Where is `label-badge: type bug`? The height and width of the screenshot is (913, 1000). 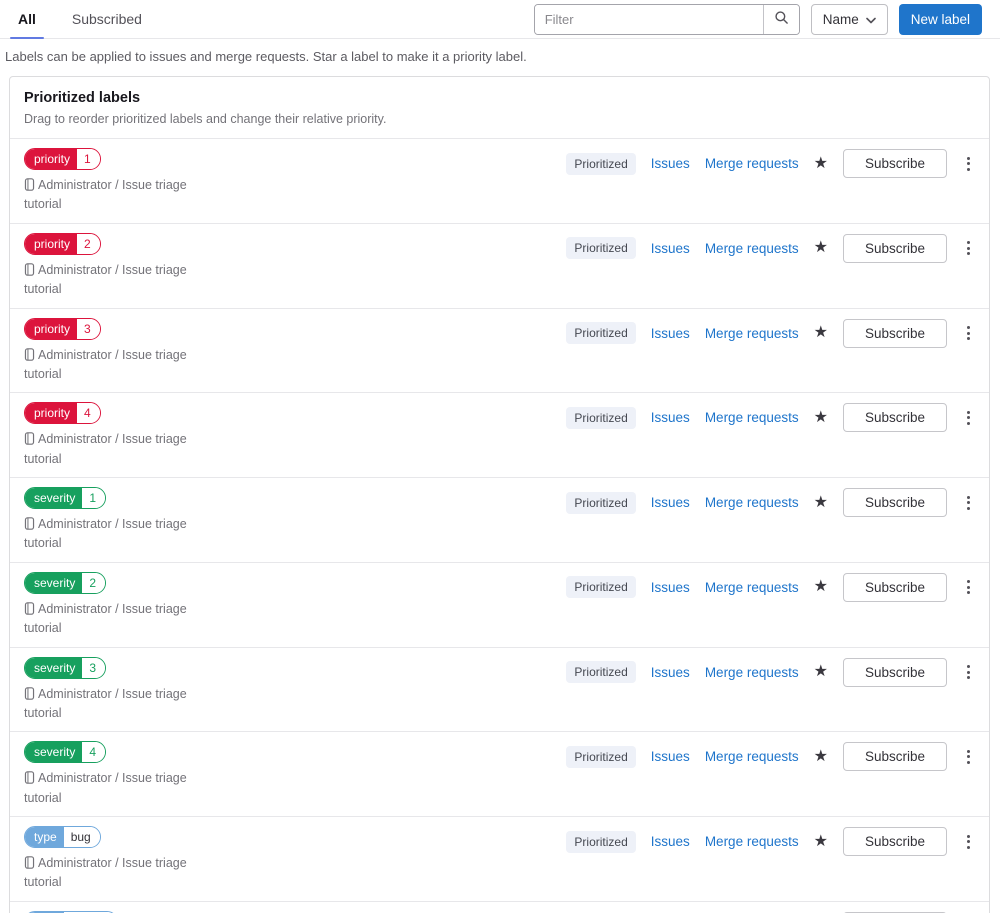 label-badge: type bug is located at coordinates (62, 837).